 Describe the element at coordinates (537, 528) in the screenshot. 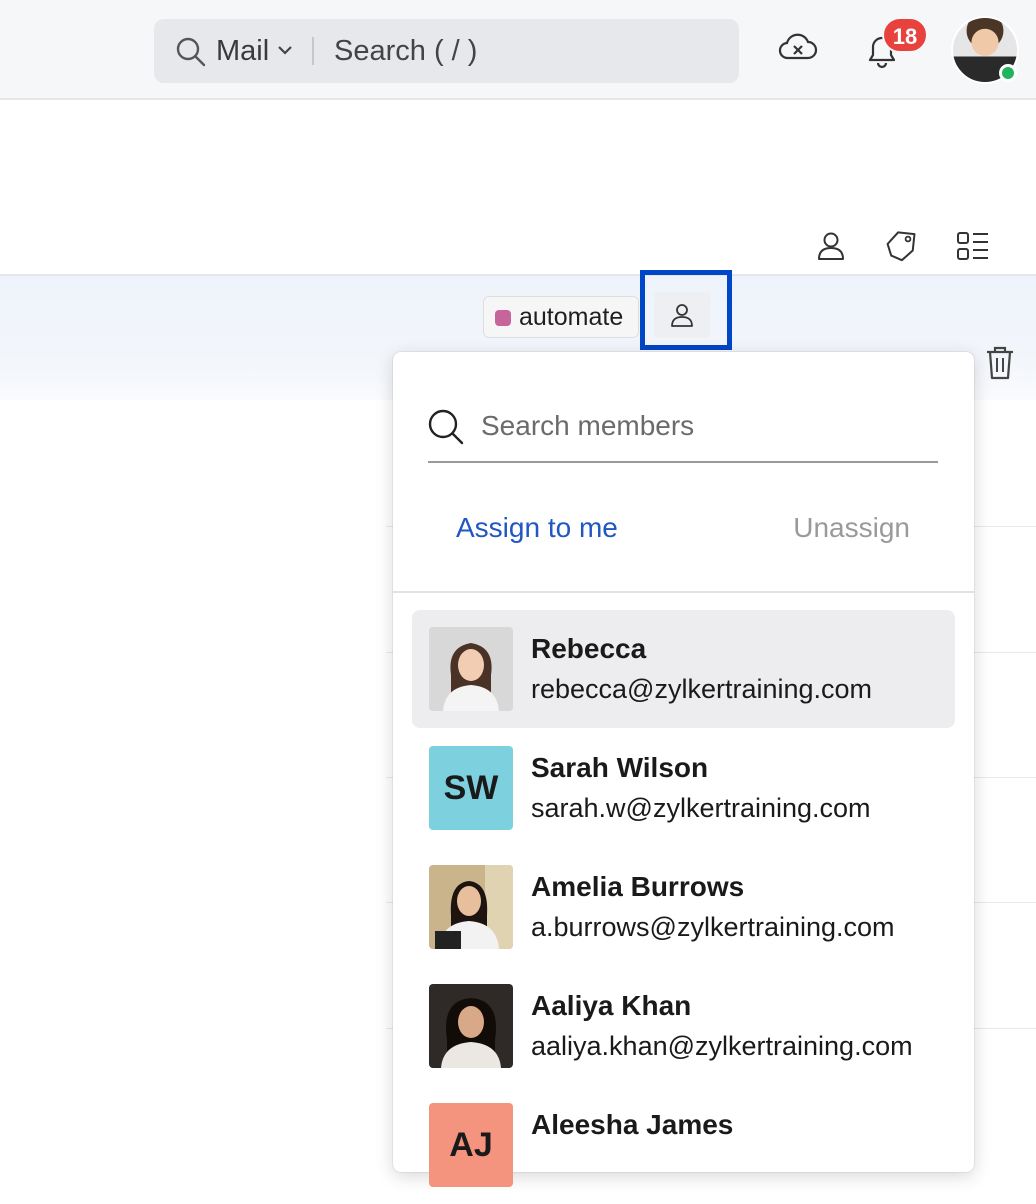

I see `assign-to-me-link: Assign to me` at that location.